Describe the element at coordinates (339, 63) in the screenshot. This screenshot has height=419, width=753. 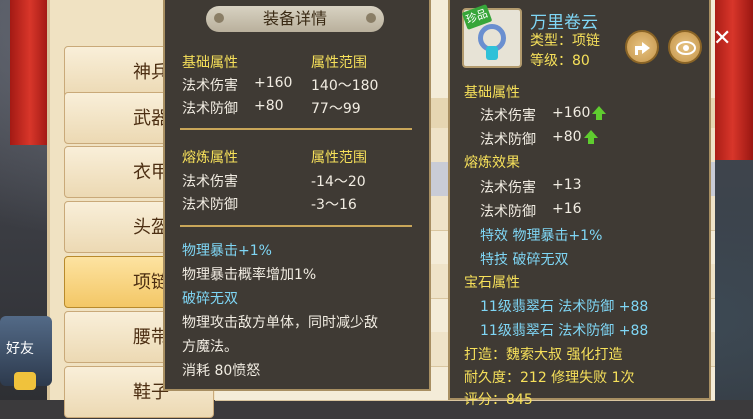
I see `base-range-header: 属性范围` at that location.